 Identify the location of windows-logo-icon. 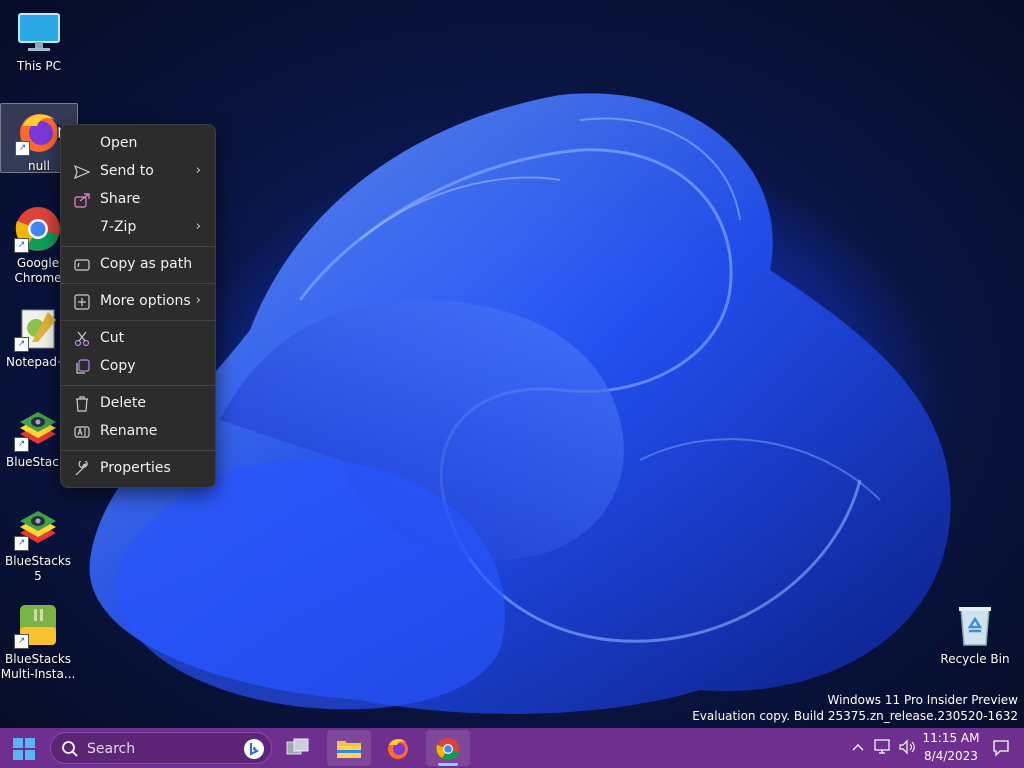
(24, 749).